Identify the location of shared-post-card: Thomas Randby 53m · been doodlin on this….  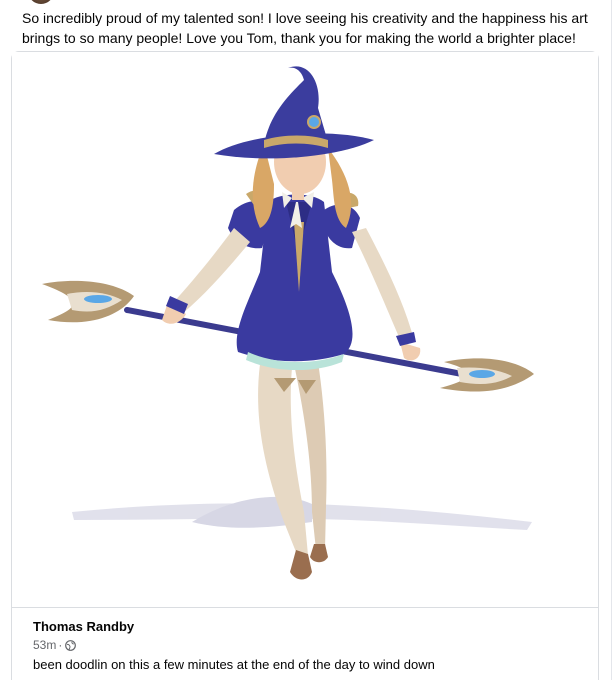
(305, 643).